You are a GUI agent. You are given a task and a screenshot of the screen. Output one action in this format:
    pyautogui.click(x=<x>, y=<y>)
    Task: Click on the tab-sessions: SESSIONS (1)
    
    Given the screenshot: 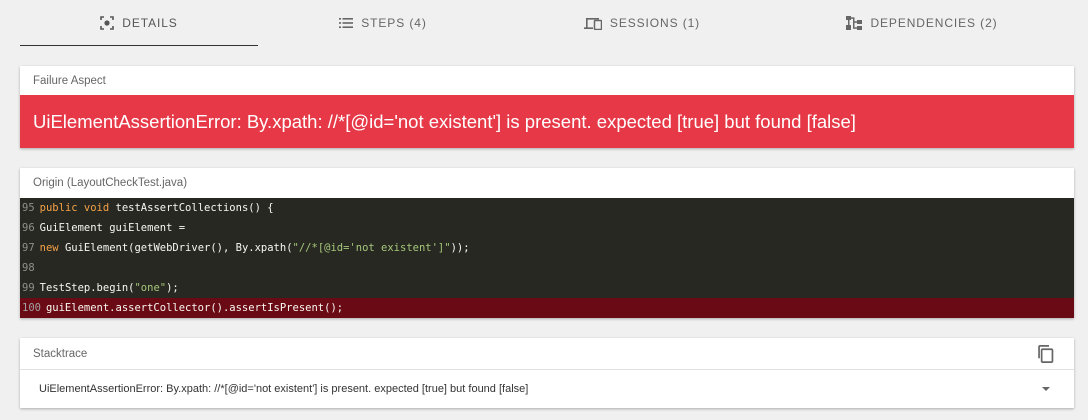 What is the action you would take?
    pyautogui.click(x=642, y=23)
    